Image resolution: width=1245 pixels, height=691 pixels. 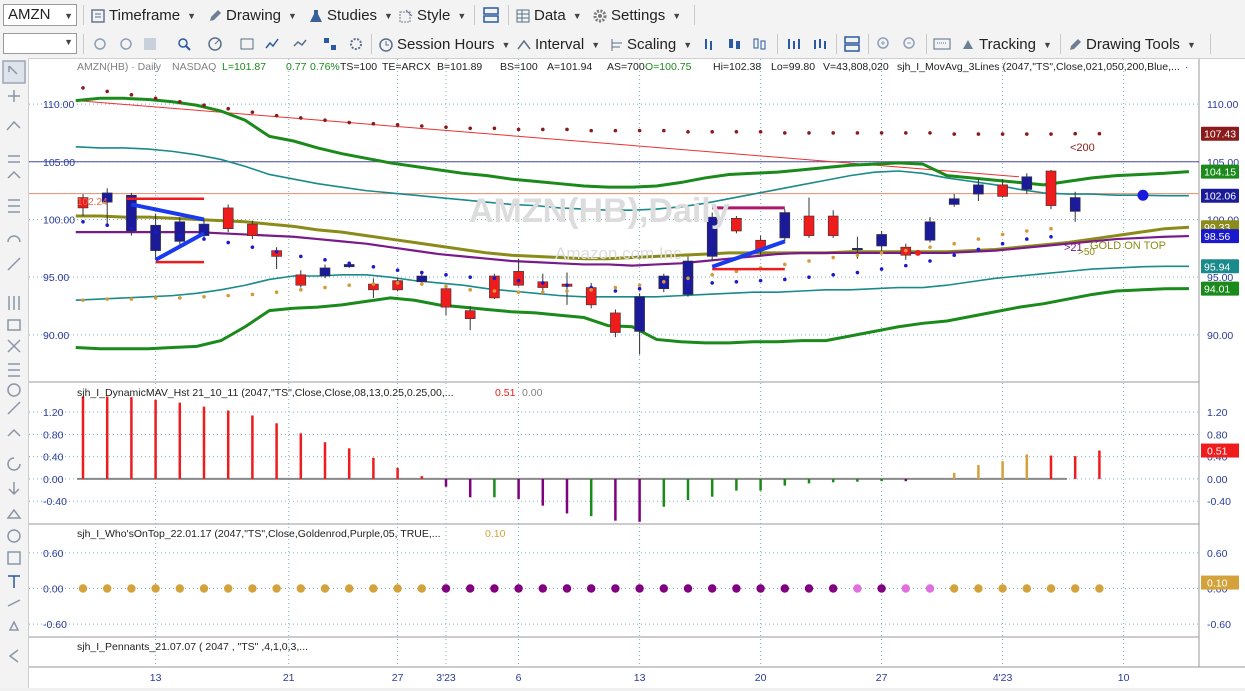 I want to click on horizontal-line-icon, so click(x=14, y=206).